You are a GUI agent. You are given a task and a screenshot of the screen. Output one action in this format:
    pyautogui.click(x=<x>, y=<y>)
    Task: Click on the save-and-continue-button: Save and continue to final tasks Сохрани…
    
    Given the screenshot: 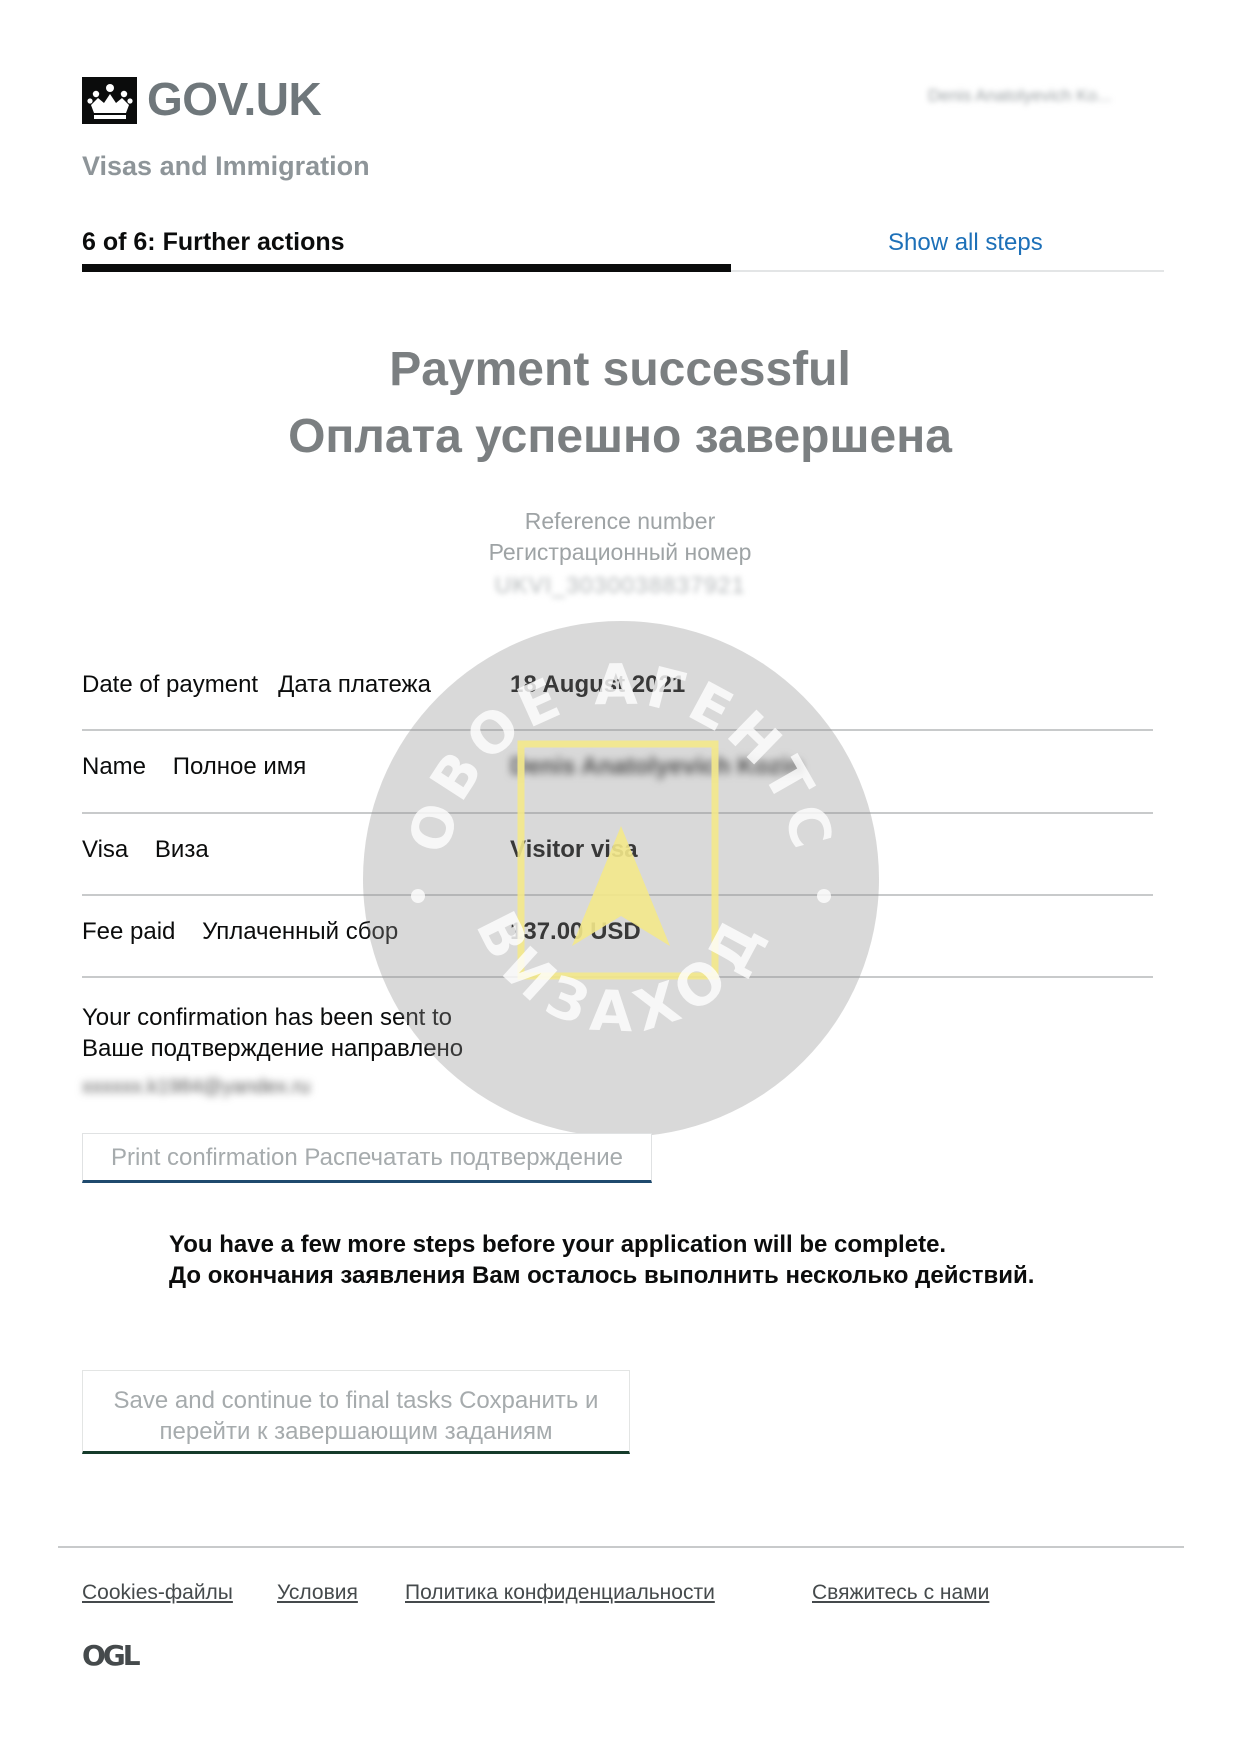 What is the action you would take?
    pyautogui.click(x=356, y=1412)
    